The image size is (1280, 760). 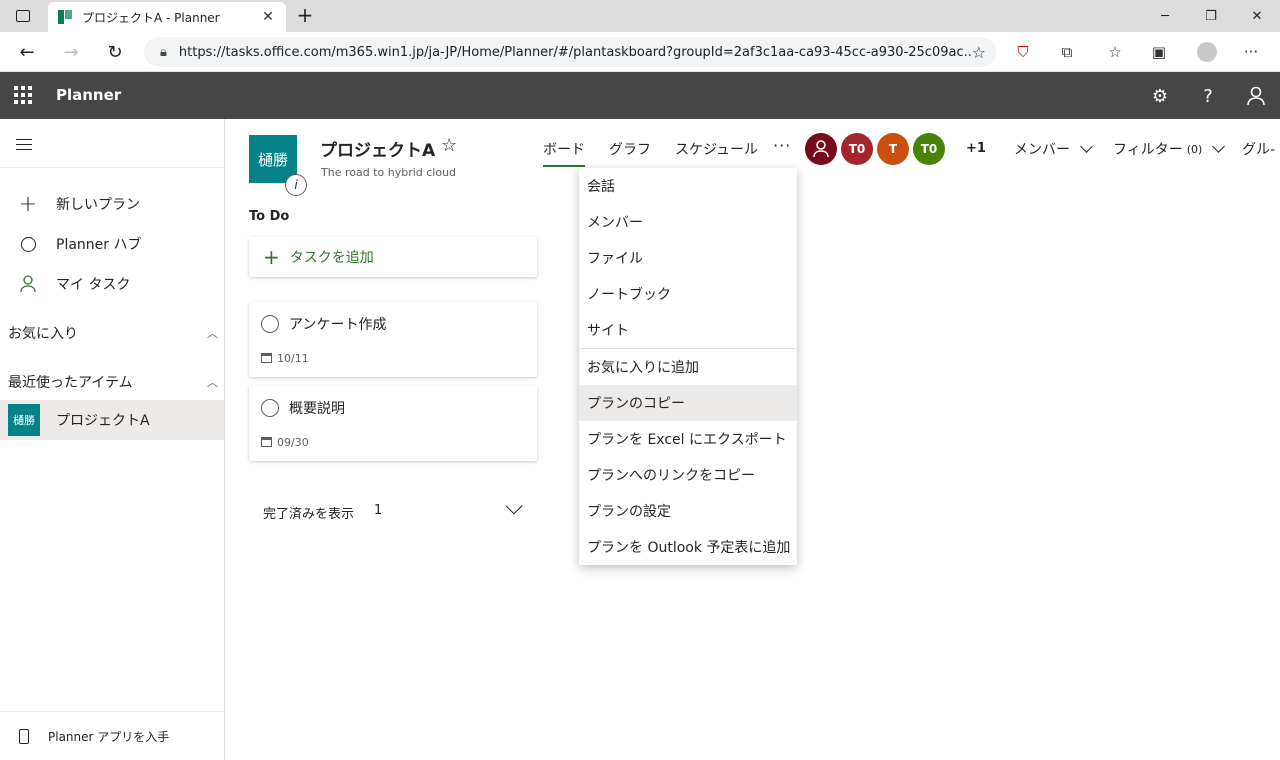 What do you see at coordinates (1208, 96) in the screenshot?
I see `help-icon: ?` at bounding box center [1208, 96].